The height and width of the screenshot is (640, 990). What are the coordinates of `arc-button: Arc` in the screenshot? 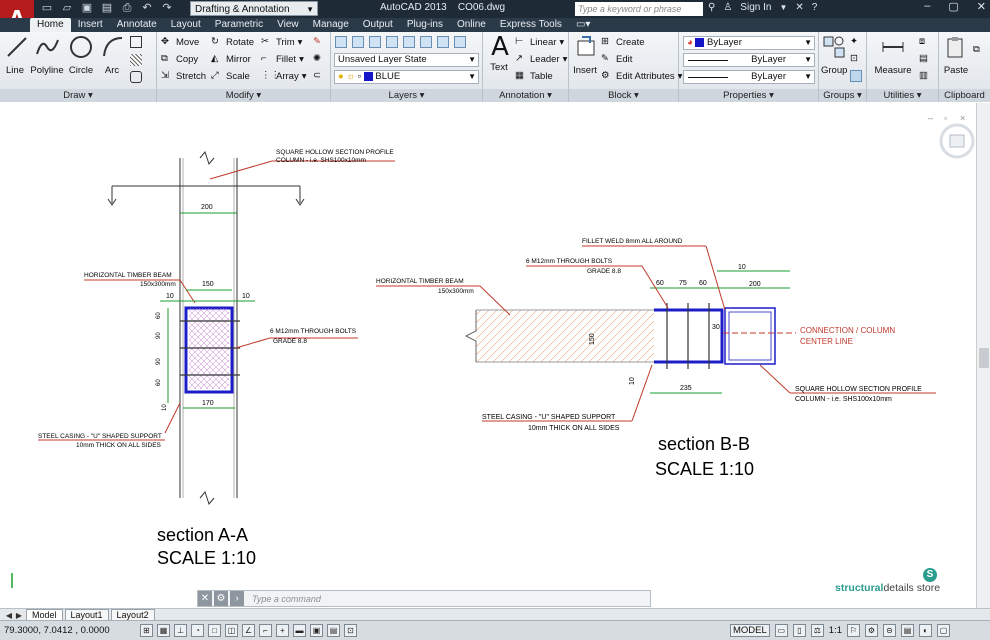 It's located at (112, 55).